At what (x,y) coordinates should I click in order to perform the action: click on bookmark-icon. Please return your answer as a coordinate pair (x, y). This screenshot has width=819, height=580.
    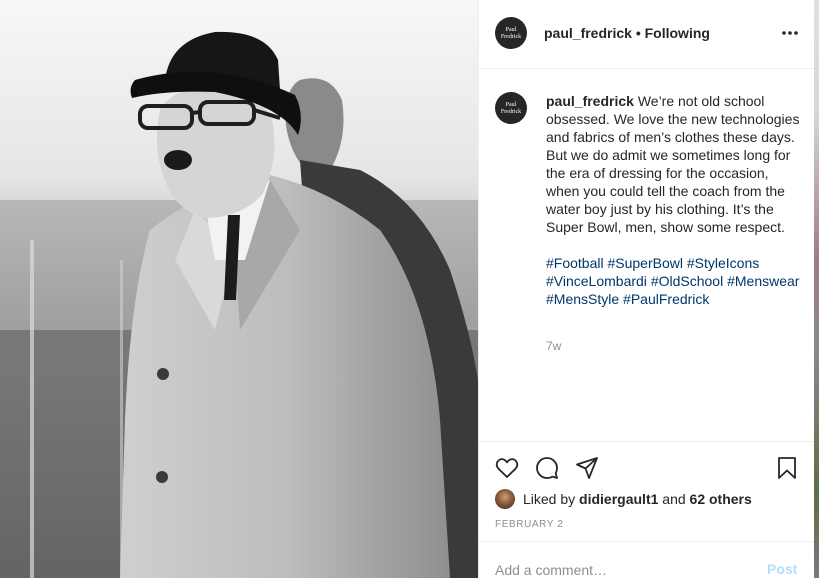
    Looking at the image, I should click on (787, 468).